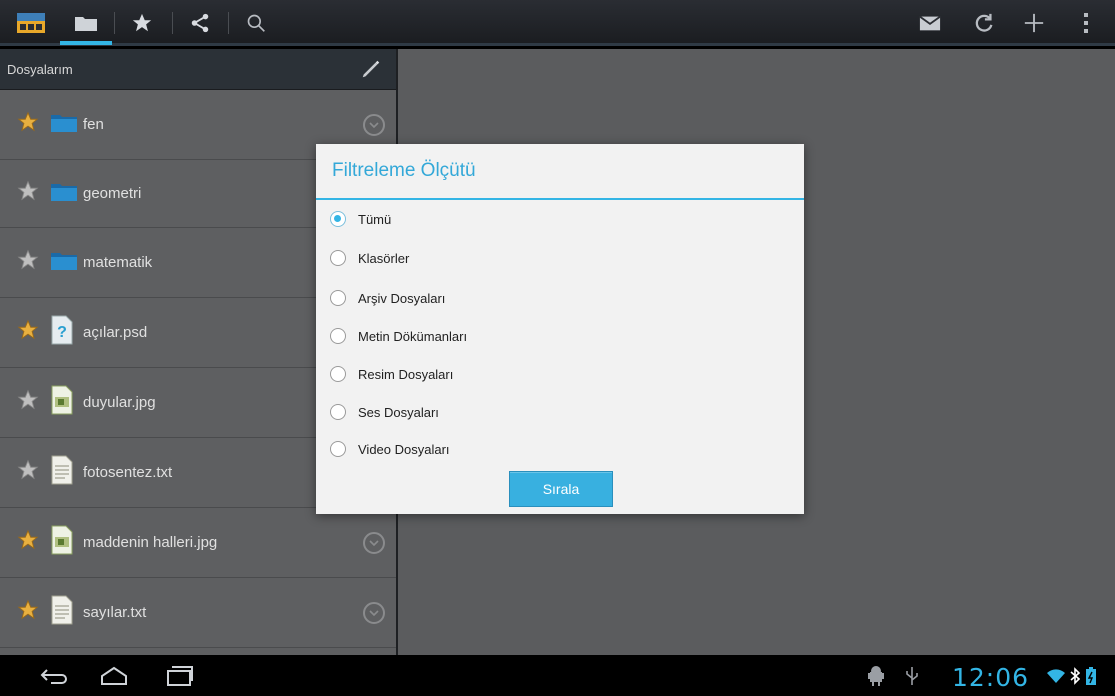 This screenshot has height=696, width=1115. Describe the element at coordinates (256, 23) in the screenshot. I see `search-icon` at that location.